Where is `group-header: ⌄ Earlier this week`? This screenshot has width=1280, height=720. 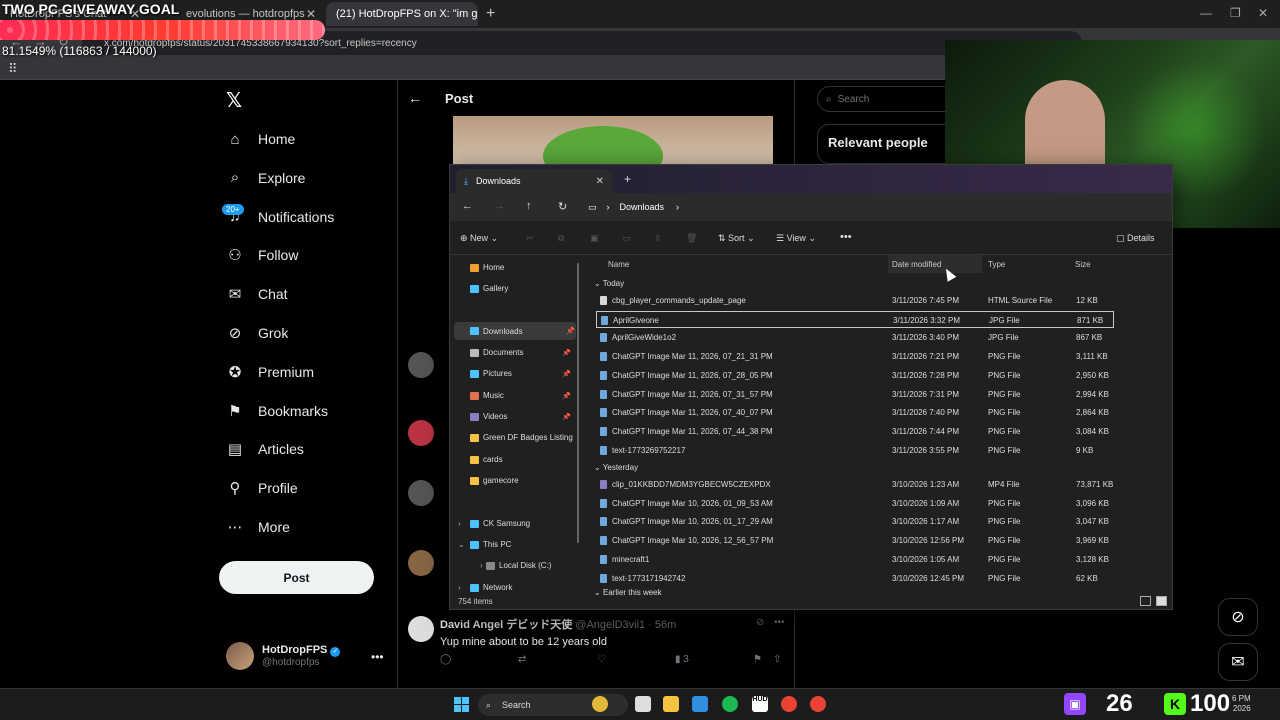 group-header: ⌄ Earlier this week is located at coordinates (628, 592).